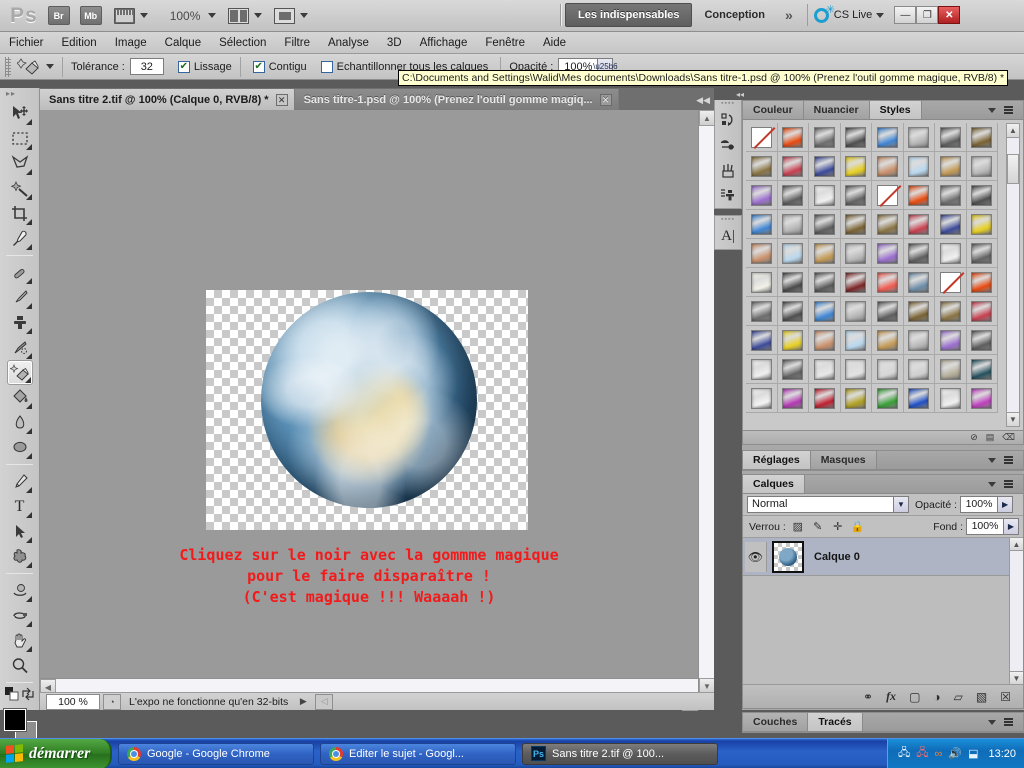  I want to click on lock-position-icon: ✛, so click(838, 527).